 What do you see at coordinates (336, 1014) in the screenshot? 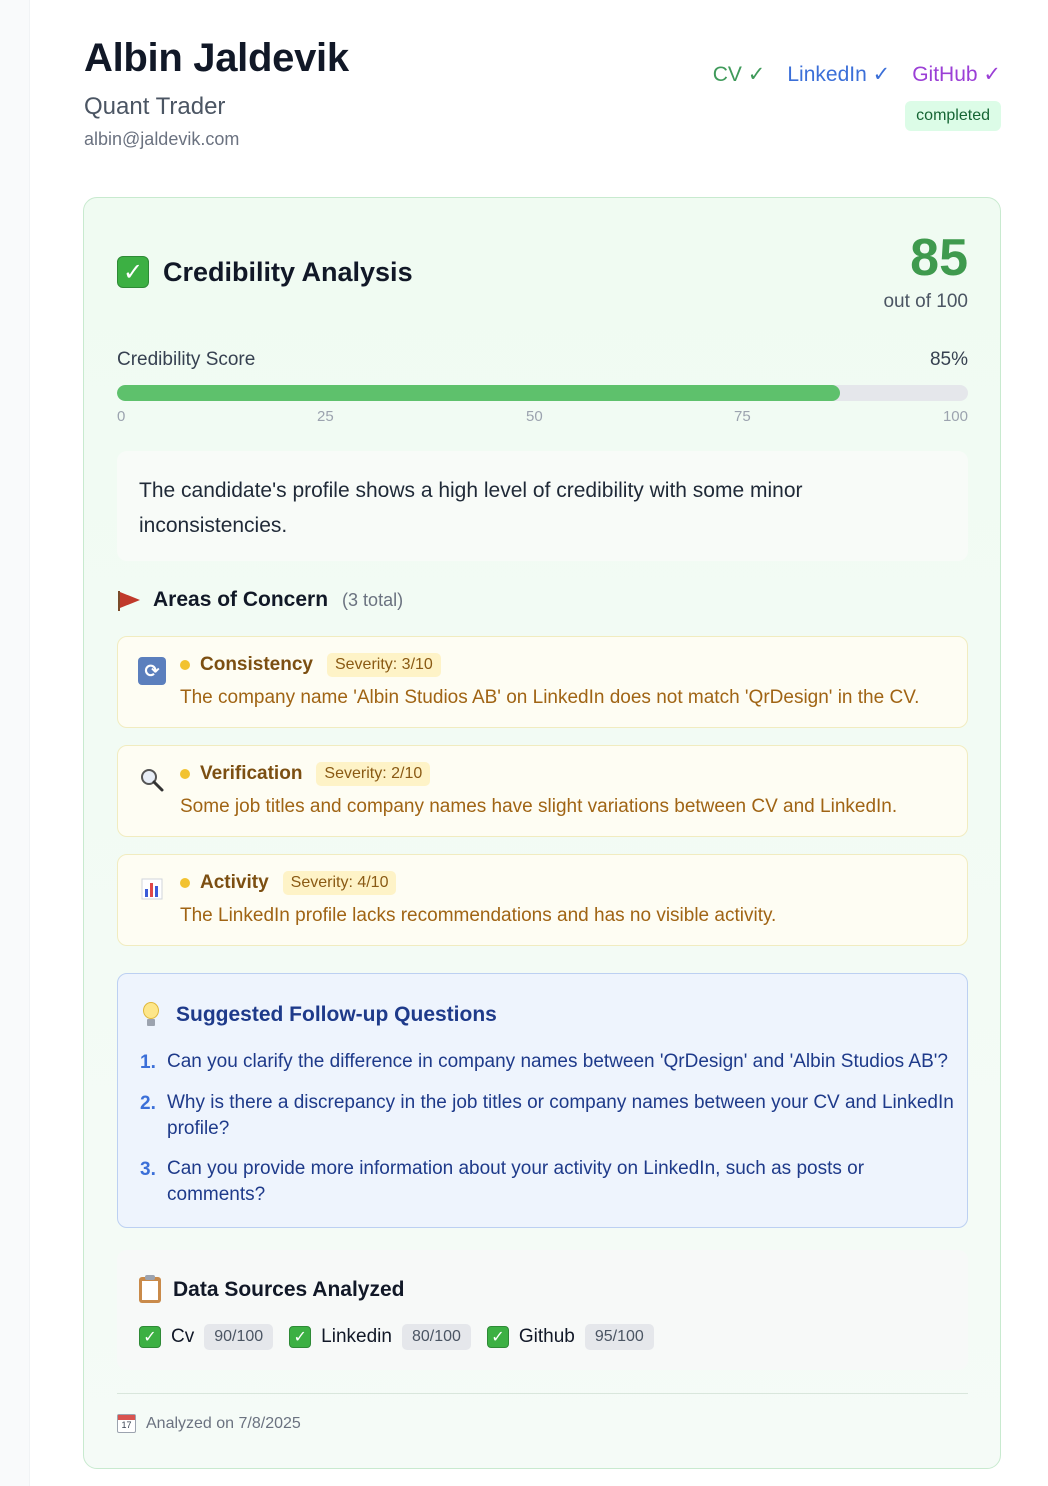
I see `questions-title: Suggested Follow-up Questions` at bounding box center [336, 1014].